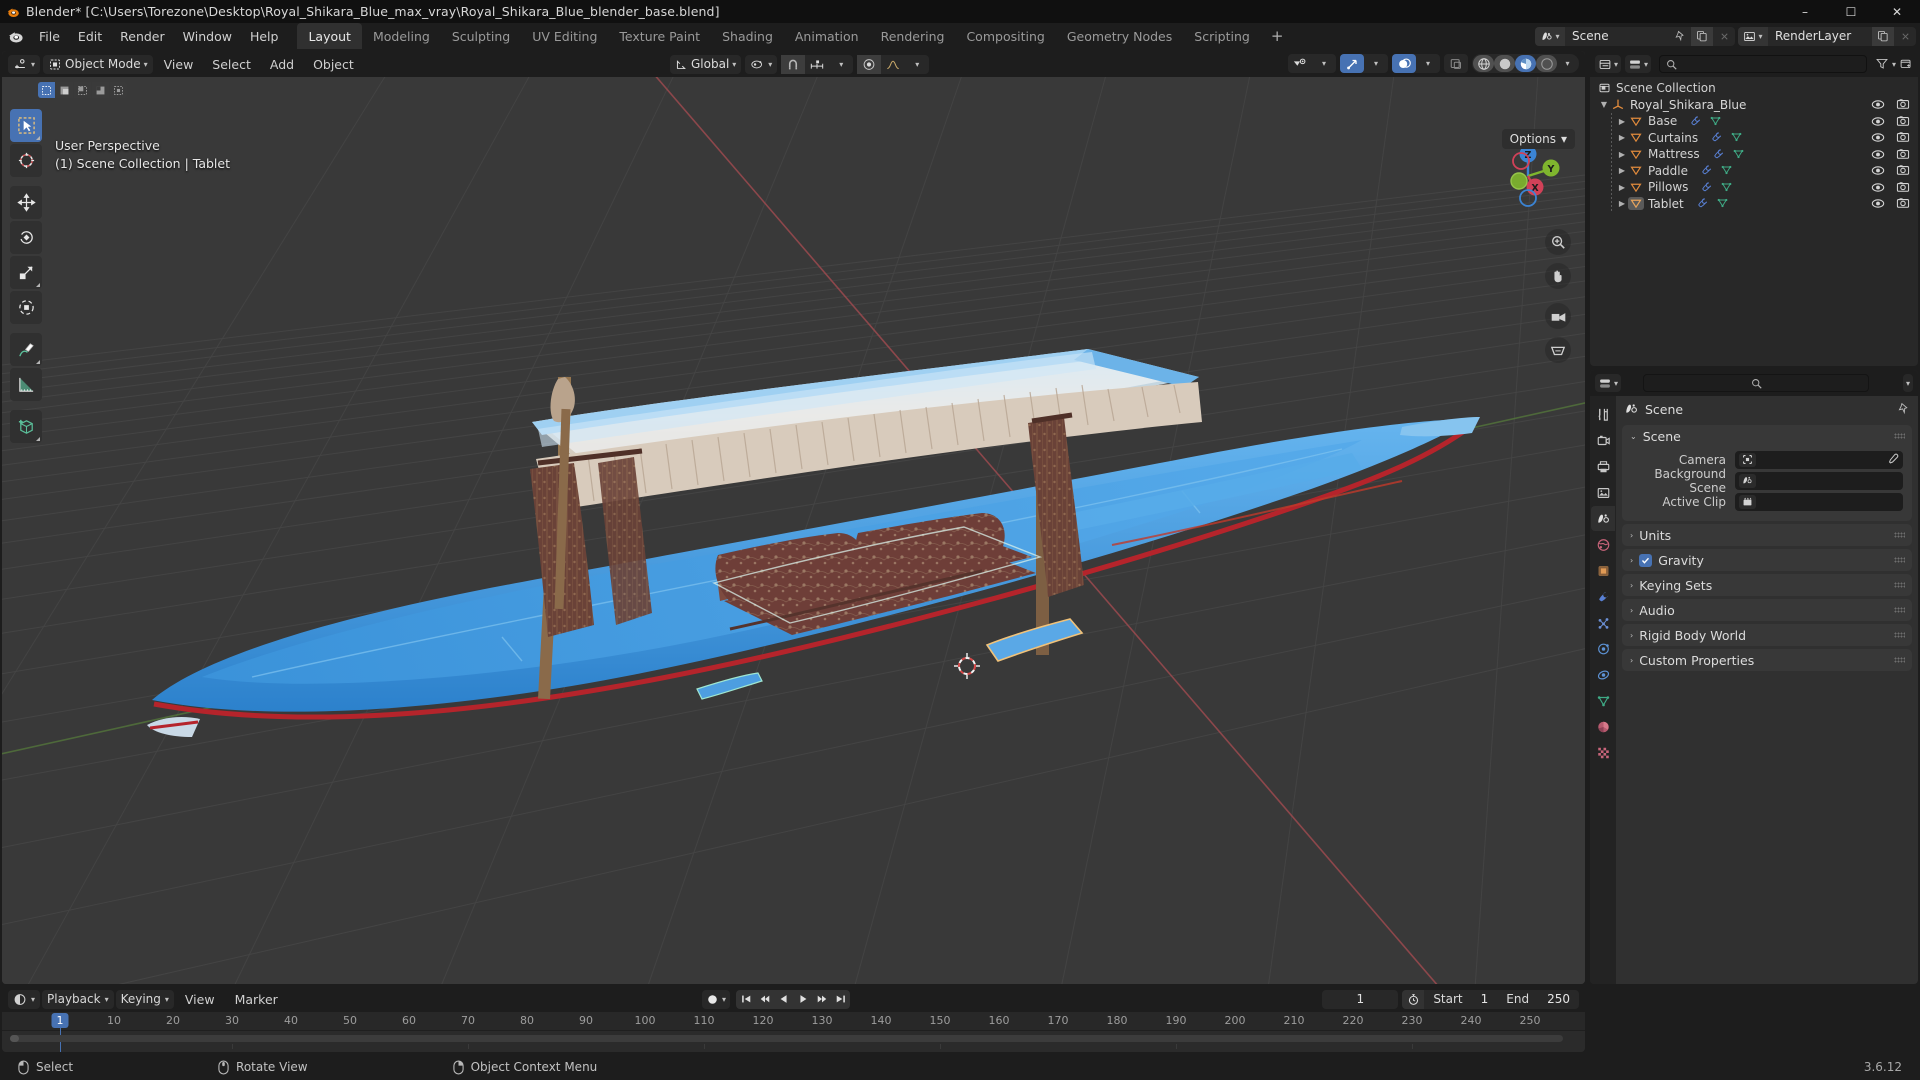 The height and width of the screenshot is (1080, 1920). Describe the element at coordinates (1819, 459) in the screenshot. I see `camera-field` at that location.